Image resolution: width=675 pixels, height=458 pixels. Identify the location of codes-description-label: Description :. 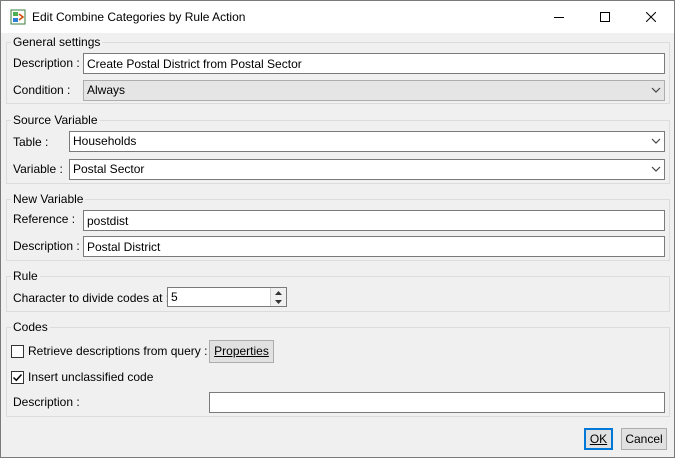
(46, 402).